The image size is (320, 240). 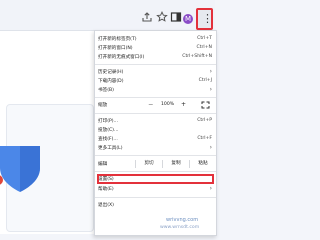 What do you see at coordinates (168, 104) in the screenshot?
I see `zoom-value: 100%` at bounding box center [168, 104].